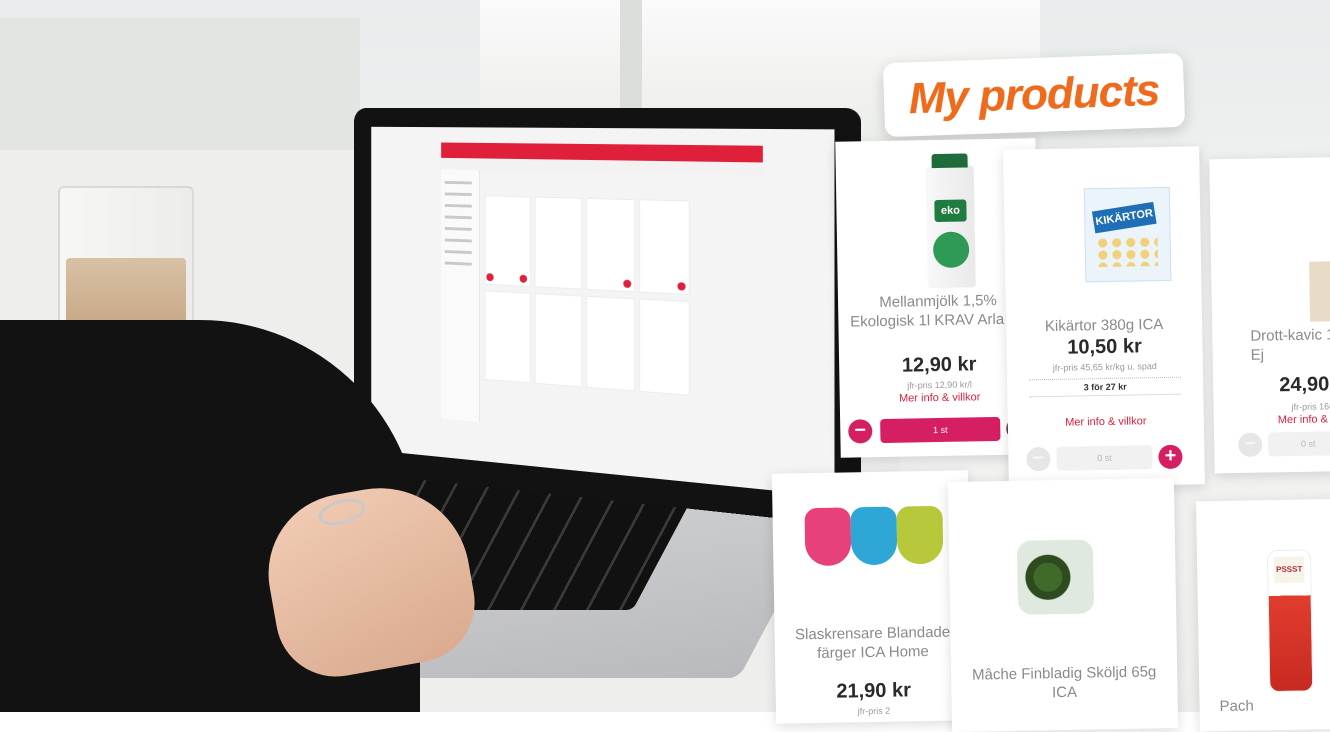 The image size is (1330, 732). Describe the element at coordinates (1310, 407) in the screenshot. I see `unit-price: jfr-pris 166` at that location.